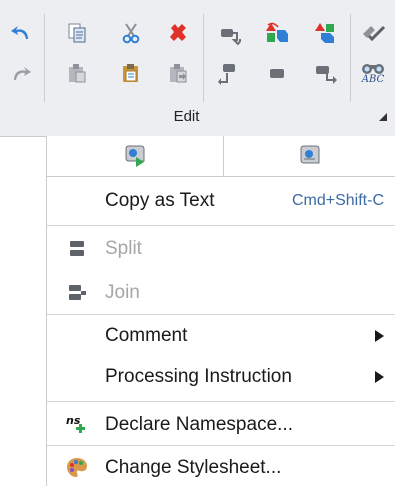 The height and width of the screenshot is (488, 395). Describe the element at coordinates (226, 74) in the screenshot. I see `node-up-icon` at that location.